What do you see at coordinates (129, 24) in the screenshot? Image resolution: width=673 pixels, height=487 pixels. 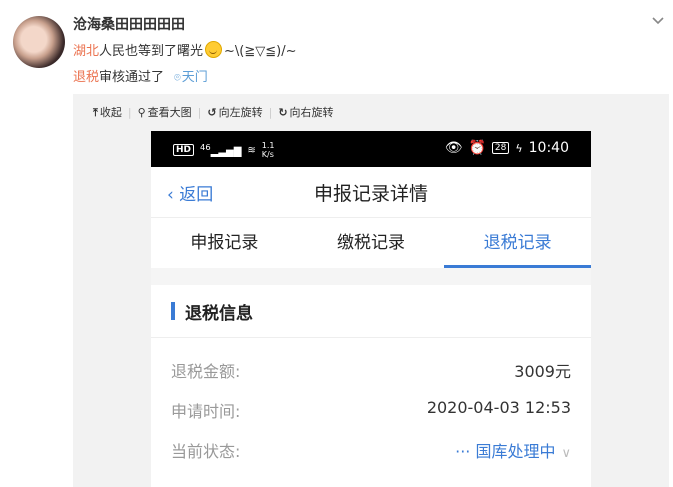 I see `username: 沧海桑田田田田田` at bounding box center [129, 24].